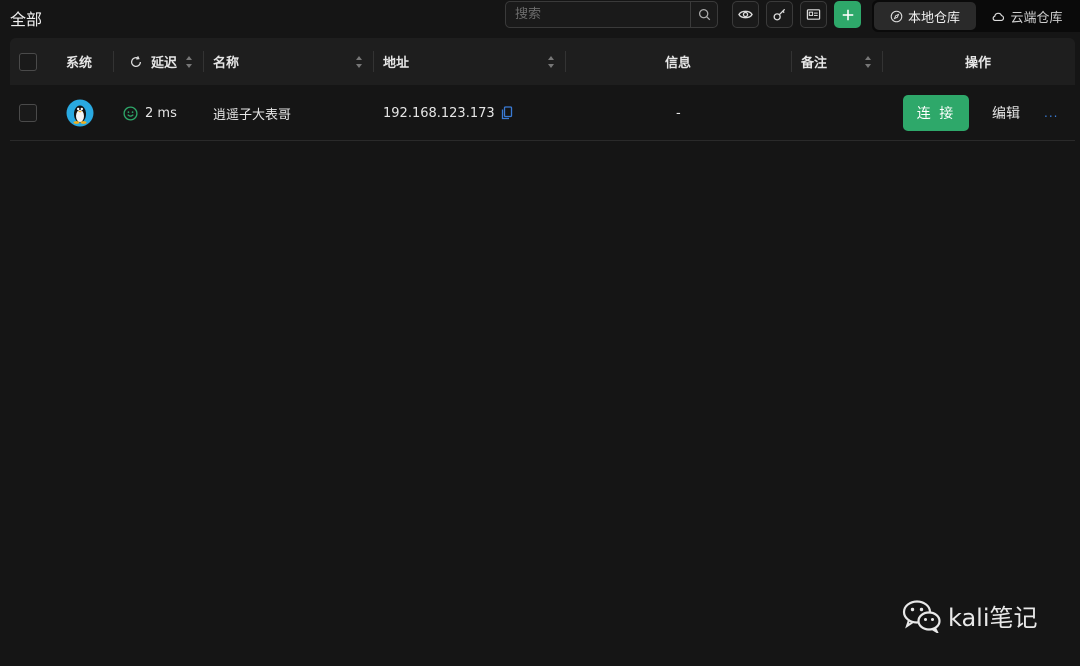  I want to click on linux-tux-icon, so click(80, 113).